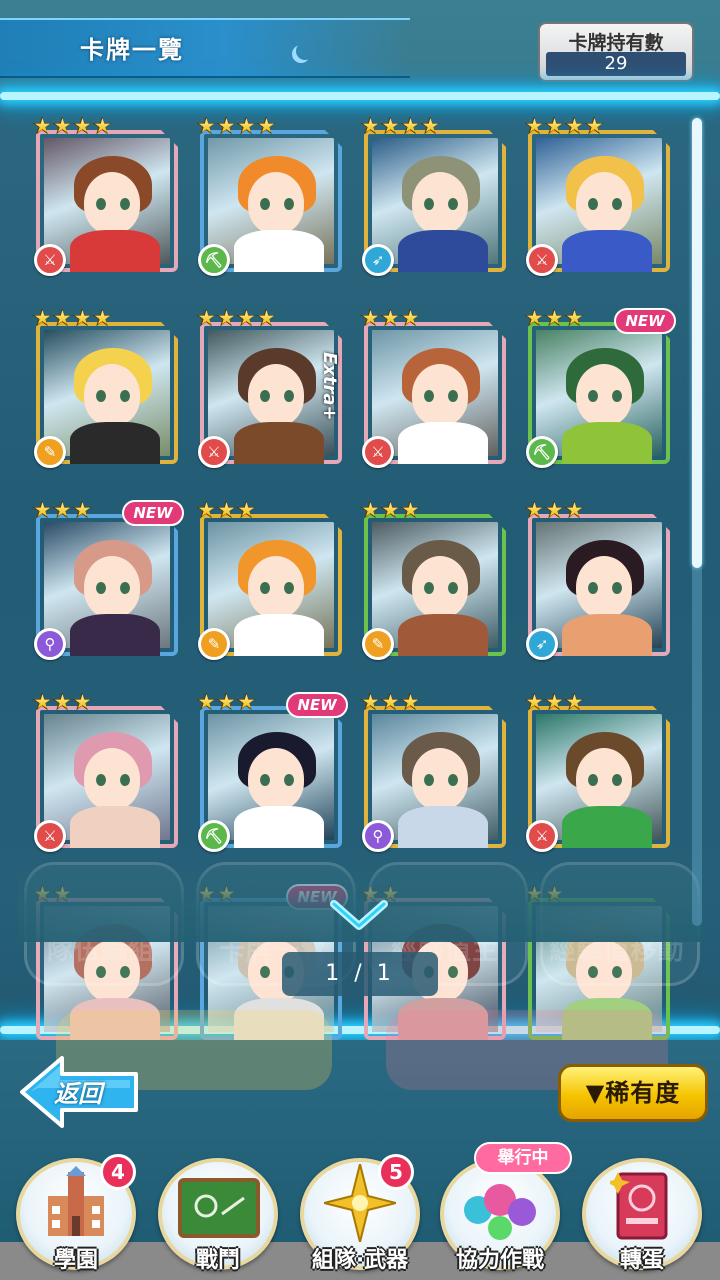 The width and height of the screenshot is (720, 1280). Describe the element at coordinates (329, 386) in the screenshot. I see `extra-tag: Extra+` at that location.